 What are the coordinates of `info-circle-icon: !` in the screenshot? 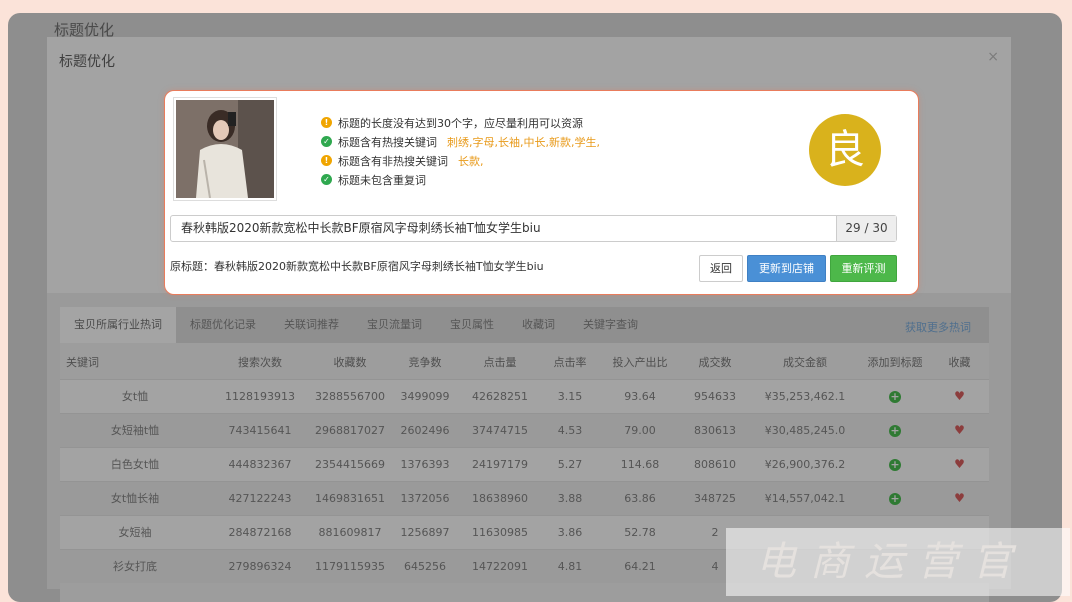 It's located at (326, 160).